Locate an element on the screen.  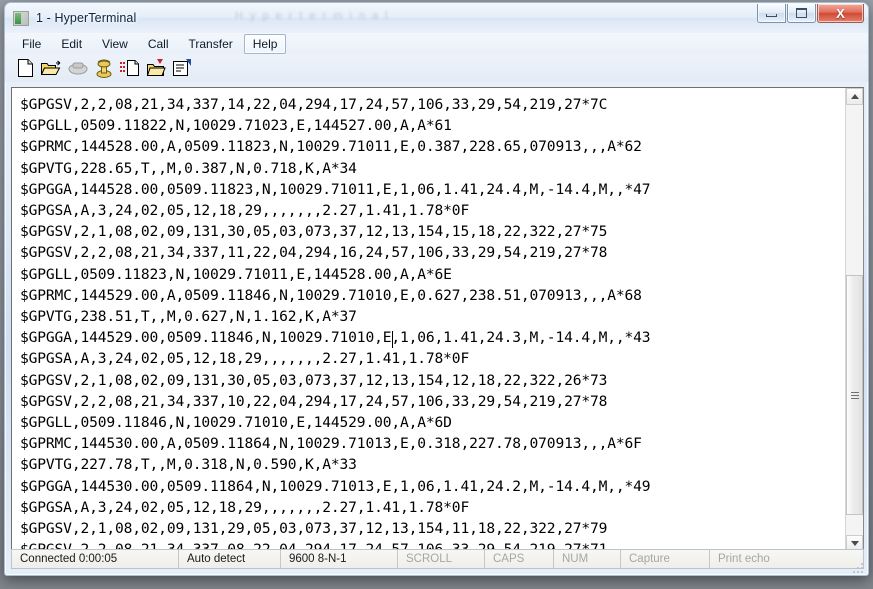
call-button is located at coordinates (103, 68).